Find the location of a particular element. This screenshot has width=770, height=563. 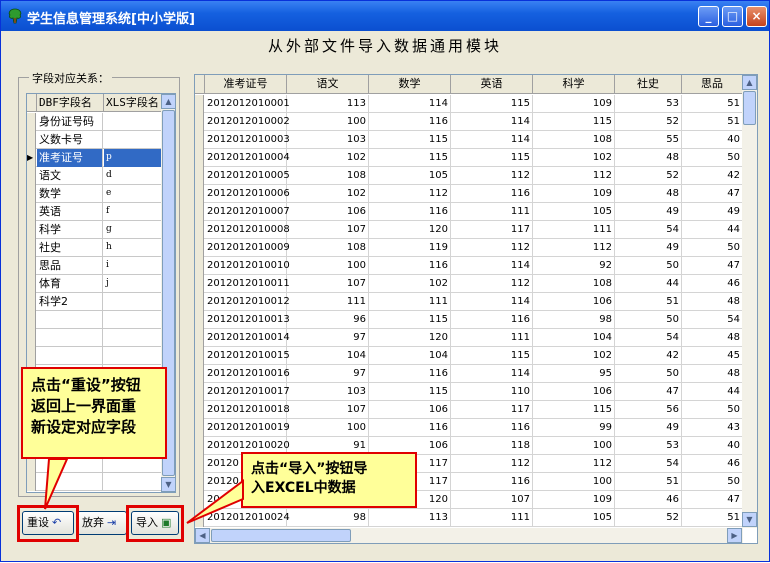

mapping-row: 义数卡号 is located at coordinates (94, 140).